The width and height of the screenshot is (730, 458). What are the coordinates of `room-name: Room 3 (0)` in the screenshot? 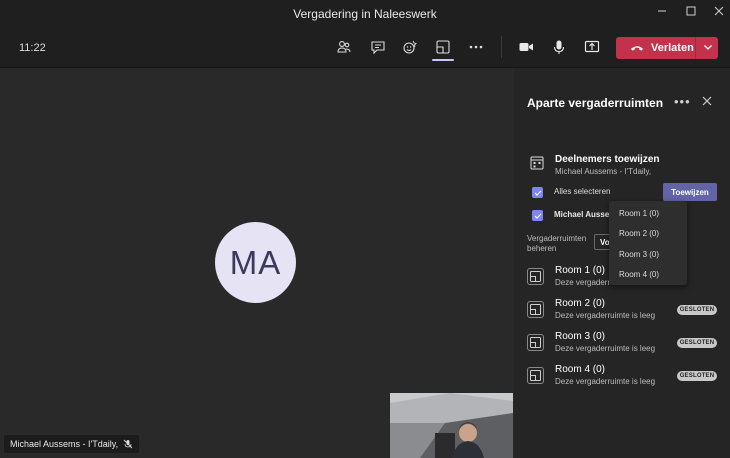 It's located at (580, 336).